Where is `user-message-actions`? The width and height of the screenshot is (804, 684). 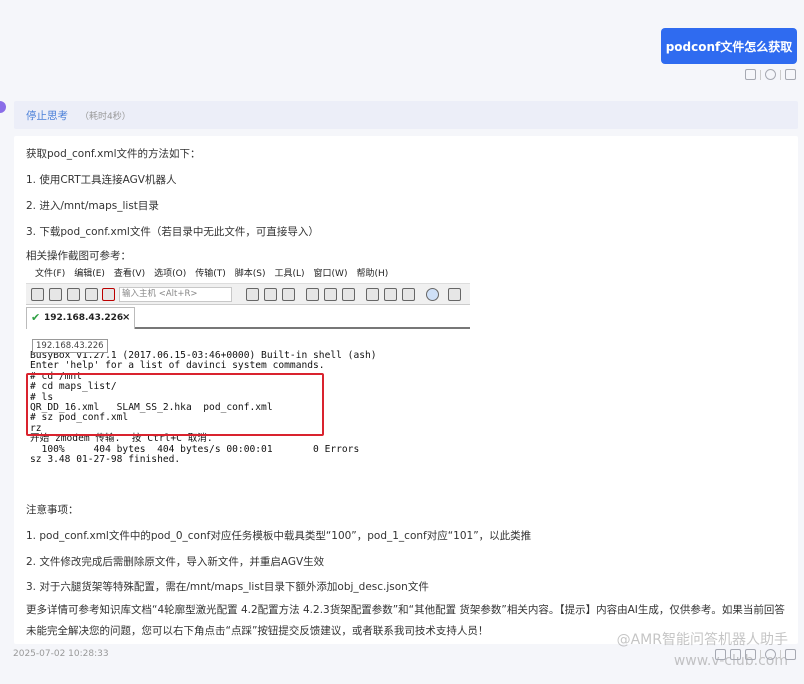 user-message-actions is located at coordinates (770, 74).